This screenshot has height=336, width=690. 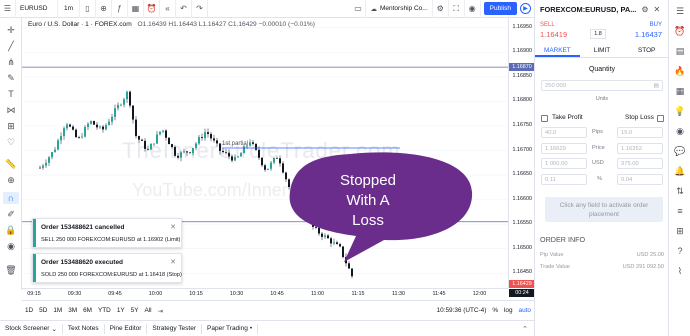 I want to click on candles-icon: ▯, so click(x=88, y=9).